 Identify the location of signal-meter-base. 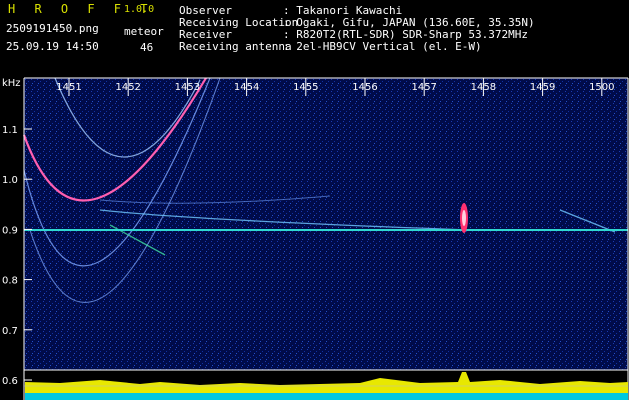
(326, 396).